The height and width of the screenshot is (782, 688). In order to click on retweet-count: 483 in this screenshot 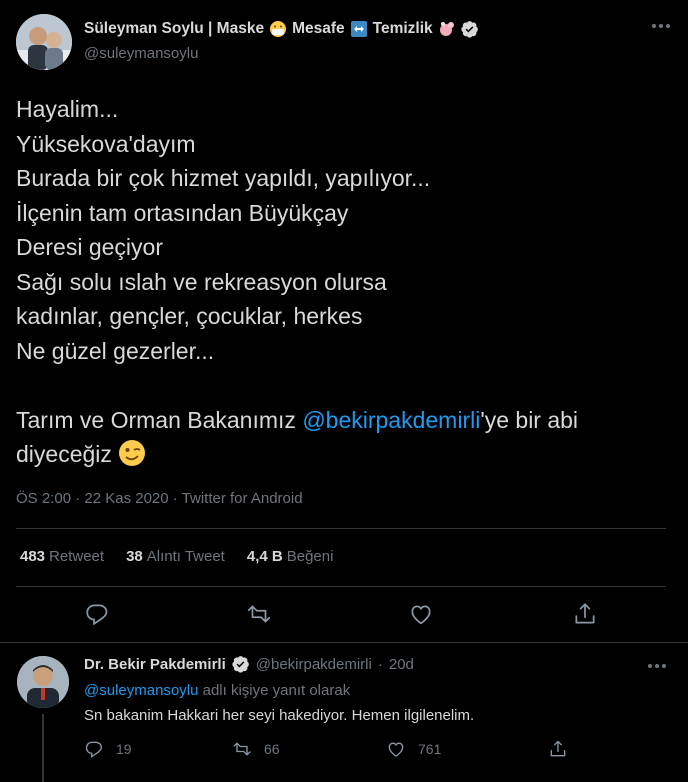, I will do `click(33, 556)`.